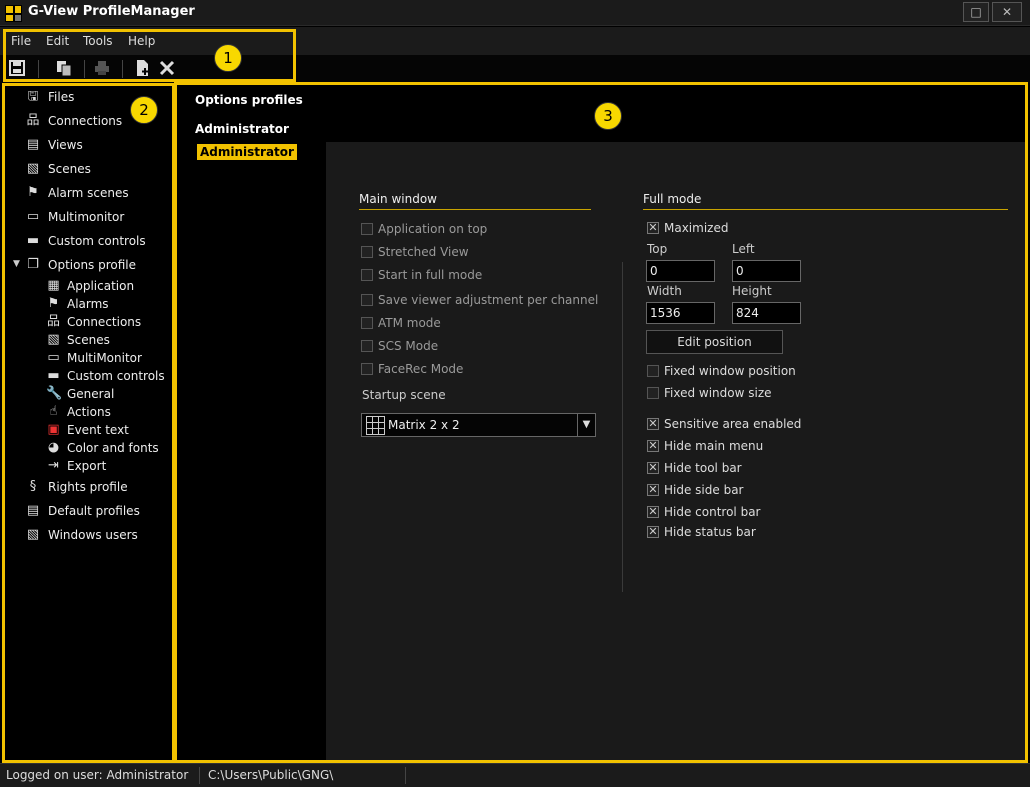 This screenshot has width=1030, height=787. Describe the element at coordinates (65, 145) in the screenshot. I see `sidebar-item-label: Views` at that location.